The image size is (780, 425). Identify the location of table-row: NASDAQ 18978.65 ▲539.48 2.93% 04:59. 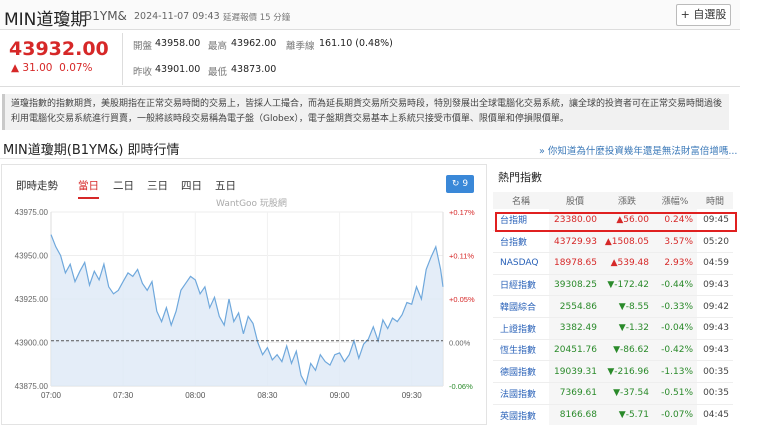
(613, 263).